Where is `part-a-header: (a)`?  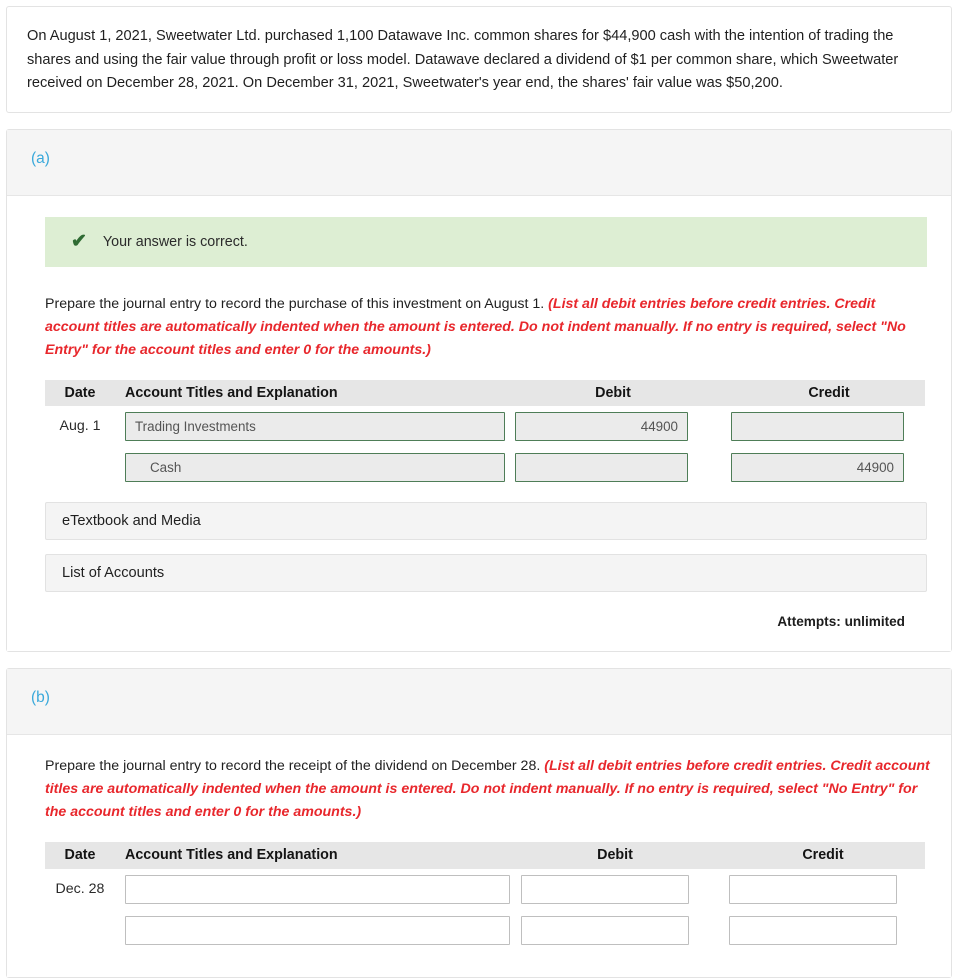
part-a-header: (a) is located at coordinates (479, 162).